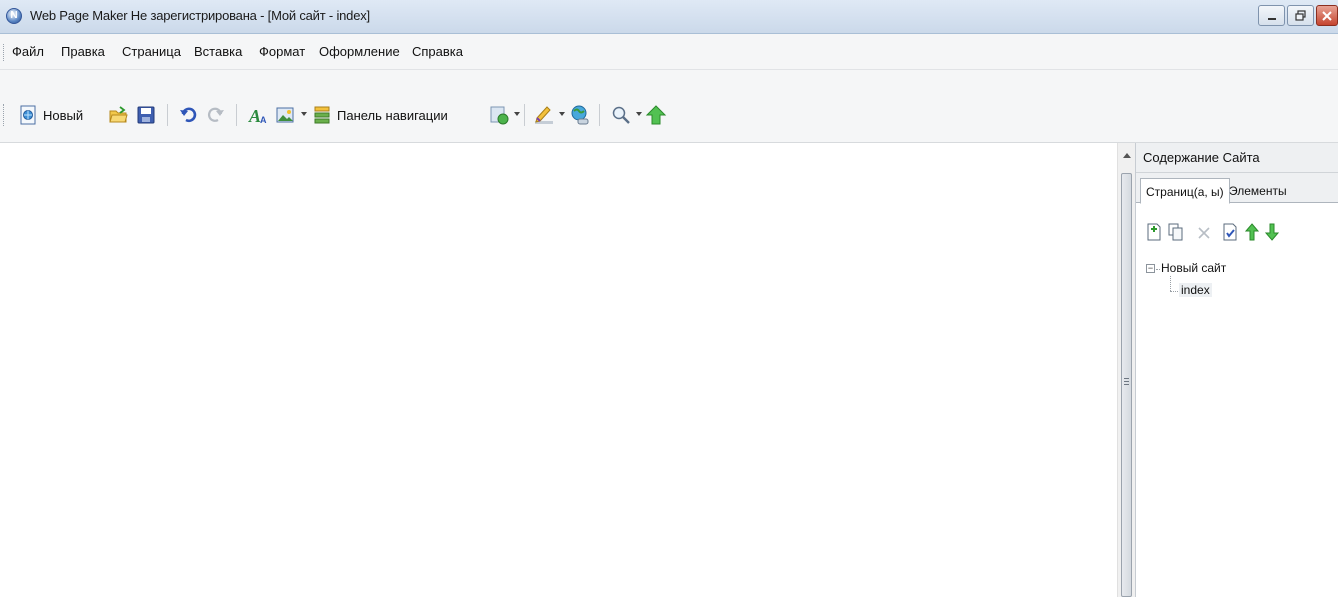  Describe the element at coordinates (517, 114) in the screenshot. I see `shape-dropdown-arrow` at that location.